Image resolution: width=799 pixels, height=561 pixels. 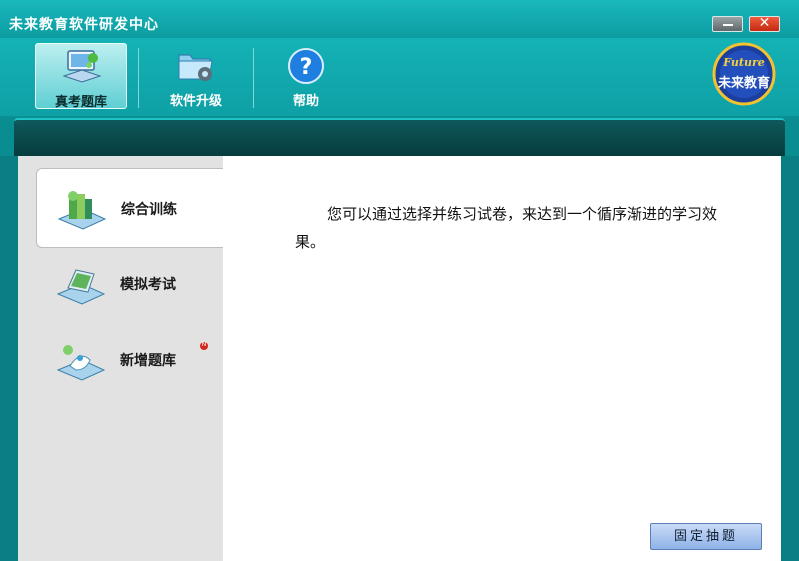 I want to click on tool-software-upgrade: 软件升级, so click(x=196, y=76).